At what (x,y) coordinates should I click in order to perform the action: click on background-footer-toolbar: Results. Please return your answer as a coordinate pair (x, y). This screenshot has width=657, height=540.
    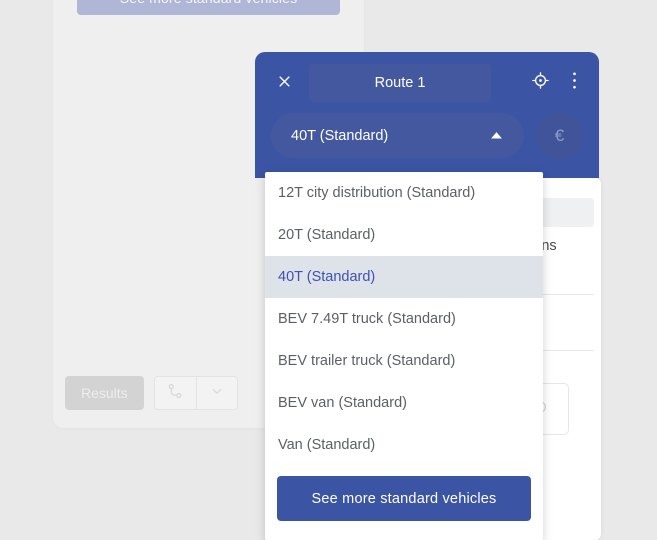
    Looking at the image, I should click on (151, 393).